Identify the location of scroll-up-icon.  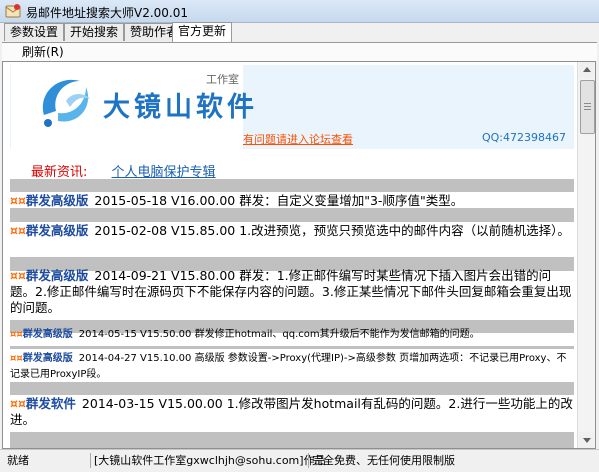
(586, 70).